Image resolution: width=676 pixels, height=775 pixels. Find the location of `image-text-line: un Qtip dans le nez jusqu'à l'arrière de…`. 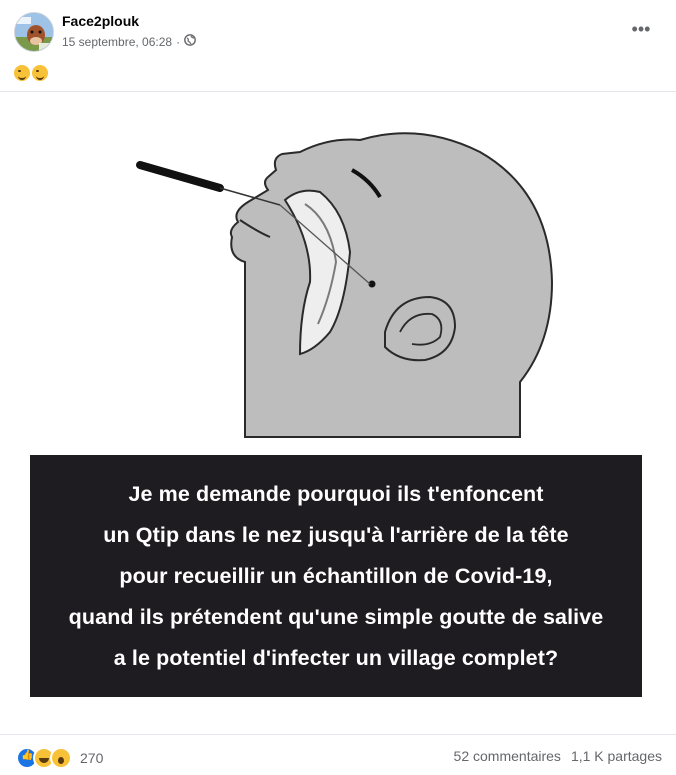

image-text-line: un Qtip dans le nez jusqu'à l'arrière de… is located at coordinates (336, 534).